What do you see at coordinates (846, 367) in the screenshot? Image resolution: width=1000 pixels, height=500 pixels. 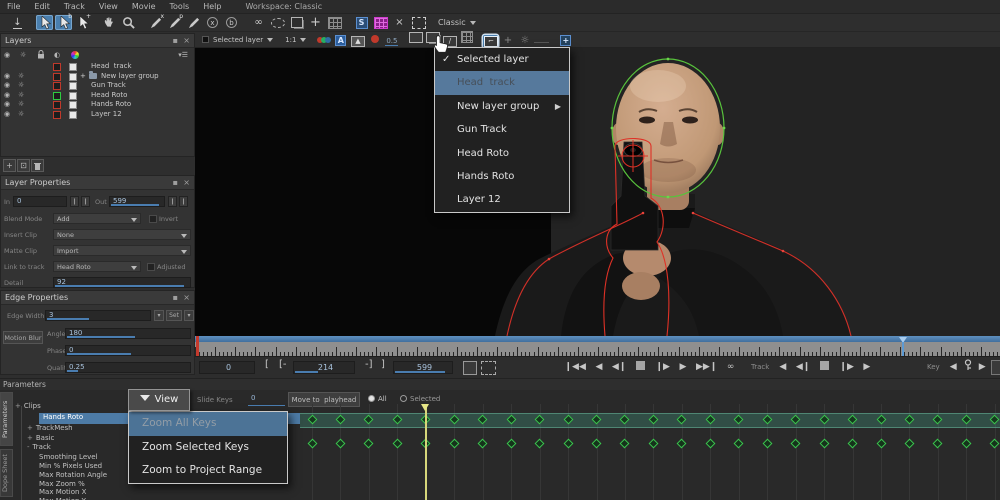 I see `track-step-forward-button: ❙▶` at bounding box center [846, 367].